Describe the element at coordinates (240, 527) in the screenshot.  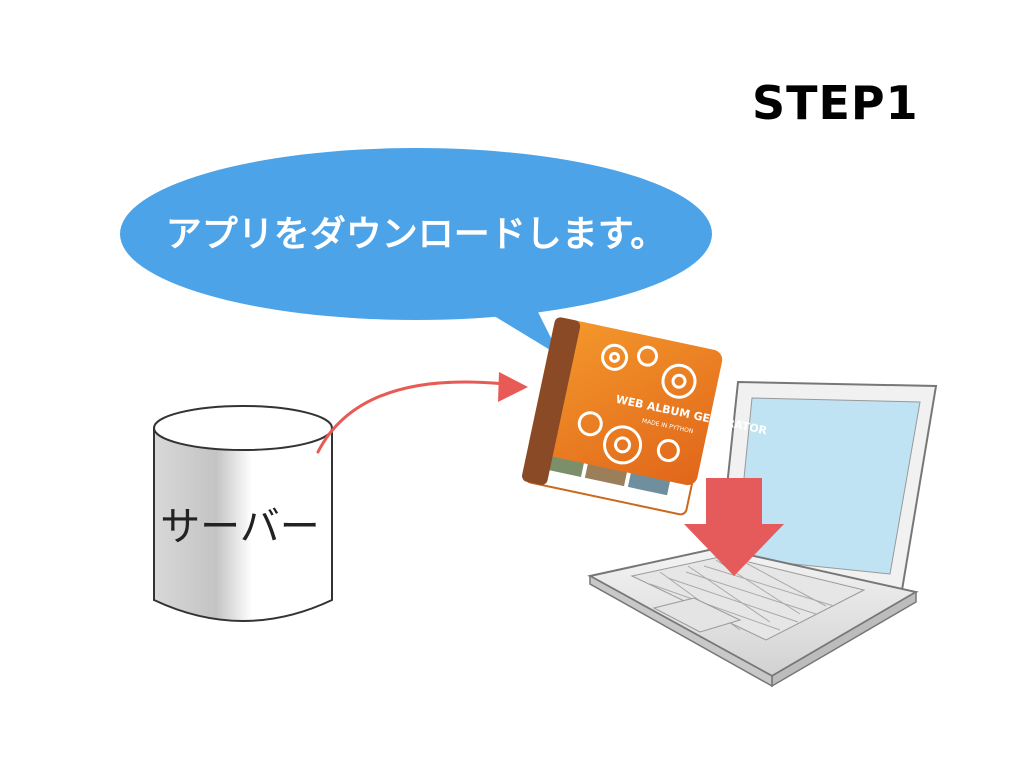
I see `server-label: サーバー` at that location.